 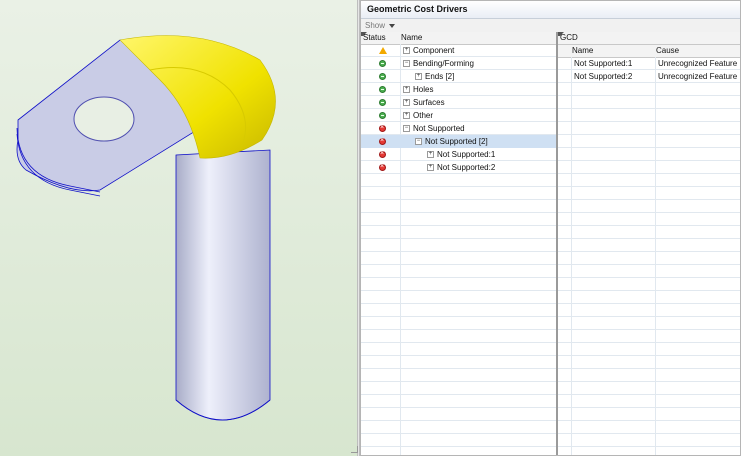 What do you see at coordinates (354, 449) in the screenshot?
I see `resize-grip-icon` at bounding box center [354, 449].